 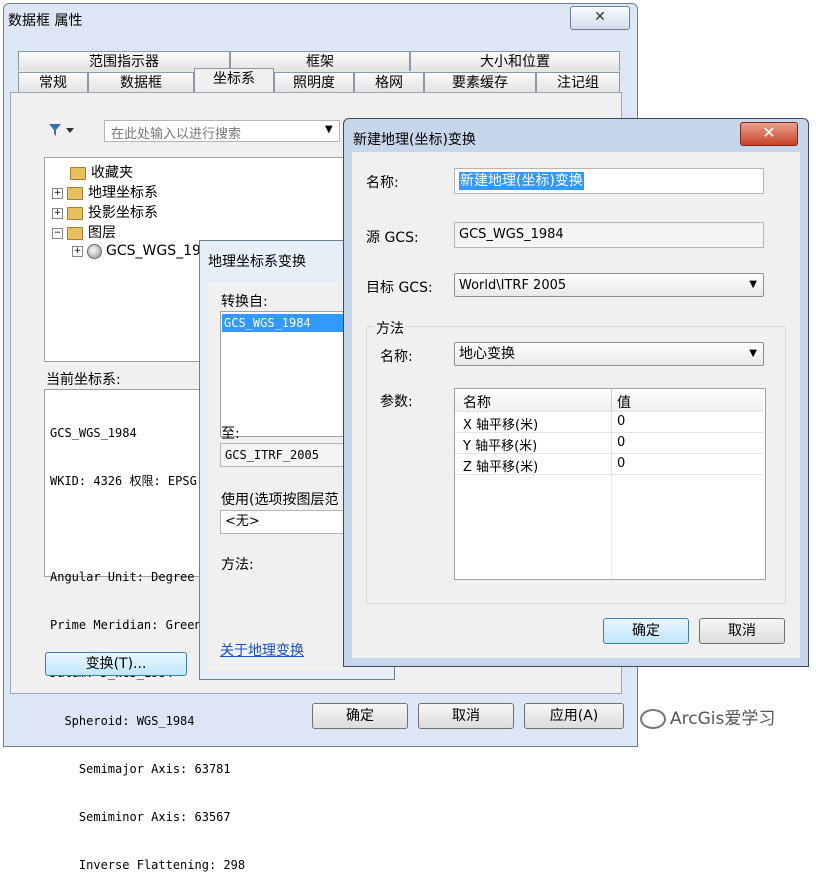 What do you see at coordinates (280, 500) in the screenshot?
I see `using-label: 使用(选项按图层范` at bounding box center [280, 500].